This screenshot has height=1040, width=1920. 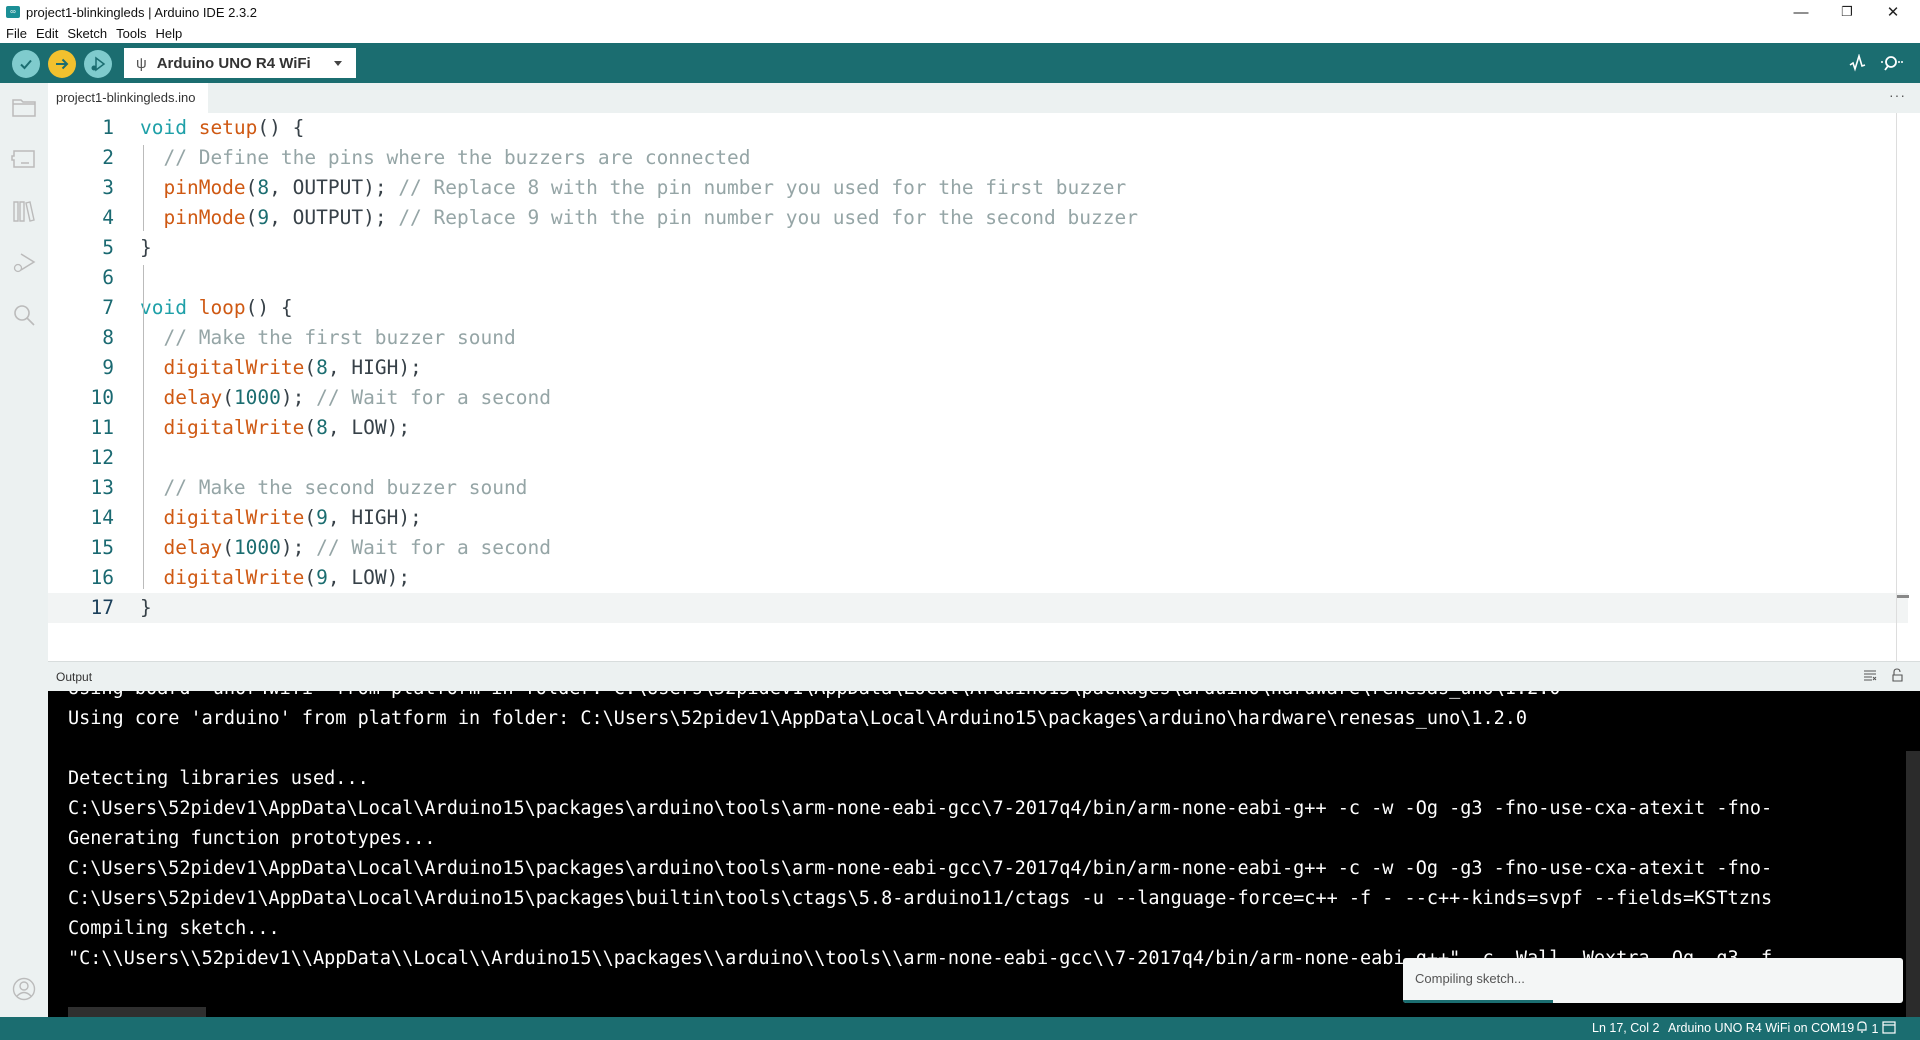 I want to click on code-token: loop, so click(x=222, y=307).